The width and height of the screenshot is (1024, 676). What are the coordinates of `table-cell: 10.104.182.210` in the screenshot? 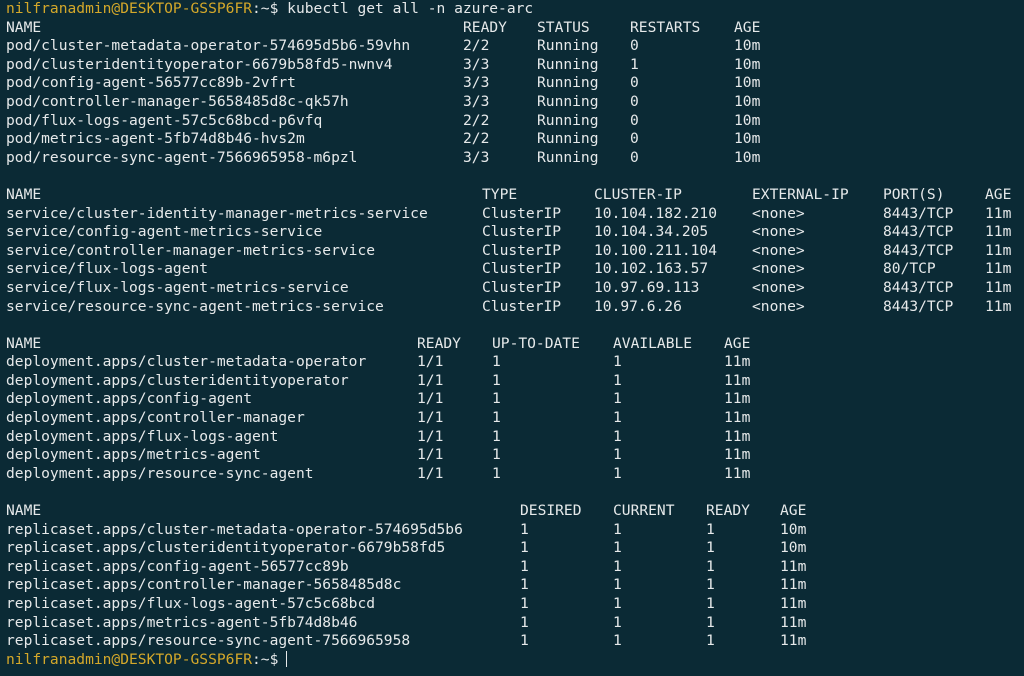 It's located at (656, 213).